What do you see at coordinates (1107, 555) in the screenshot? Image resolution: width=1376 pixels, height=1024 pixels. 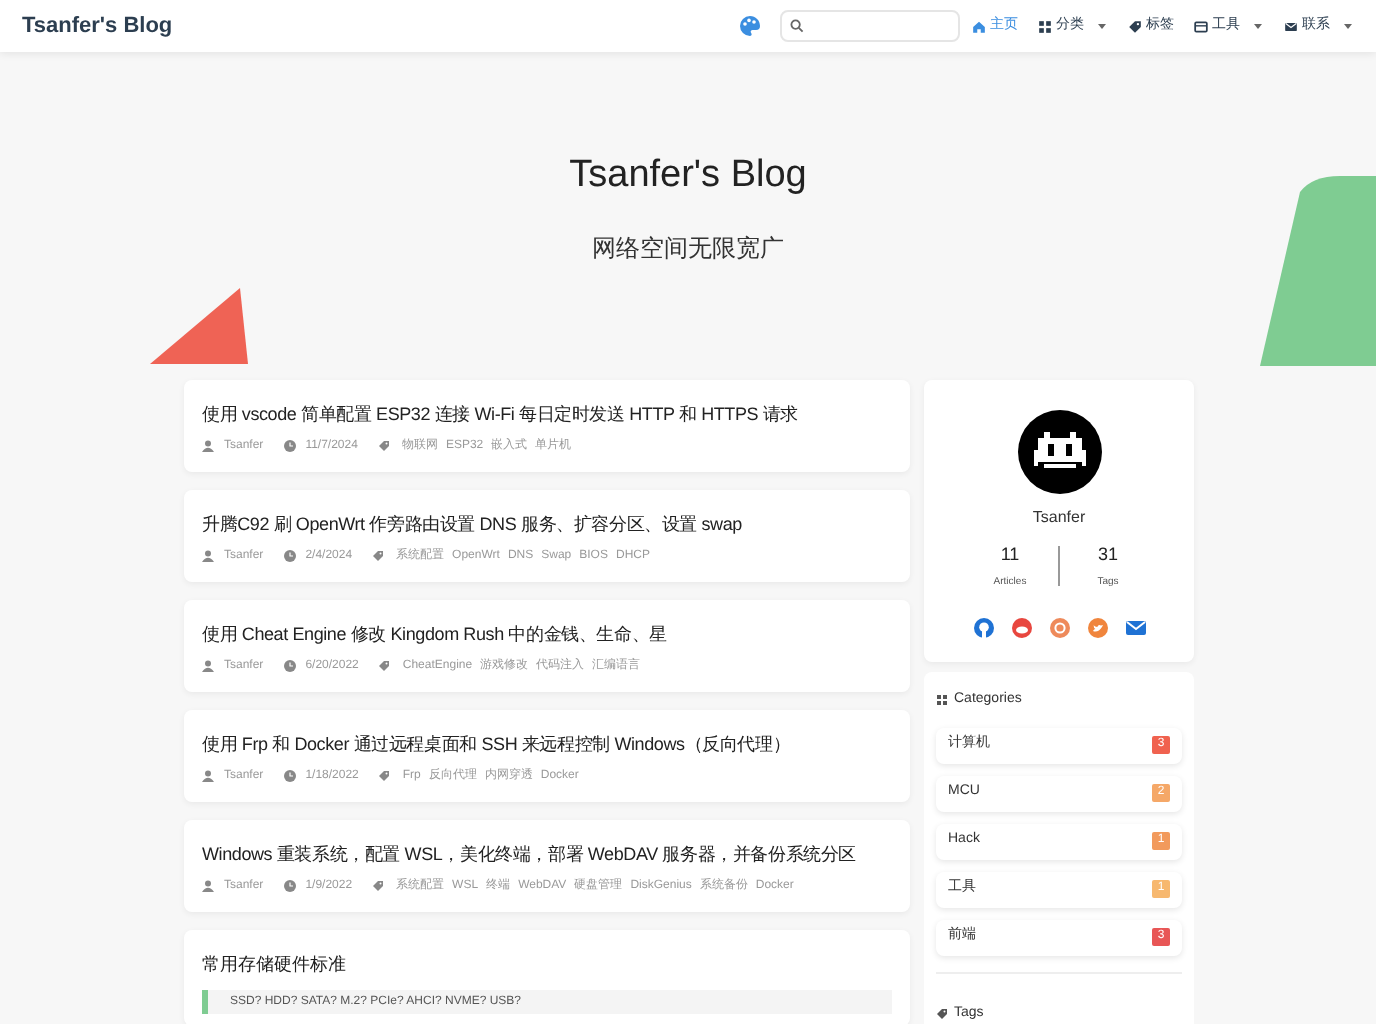 I see `stat-value: 31` at bounding box center [1107, 555].